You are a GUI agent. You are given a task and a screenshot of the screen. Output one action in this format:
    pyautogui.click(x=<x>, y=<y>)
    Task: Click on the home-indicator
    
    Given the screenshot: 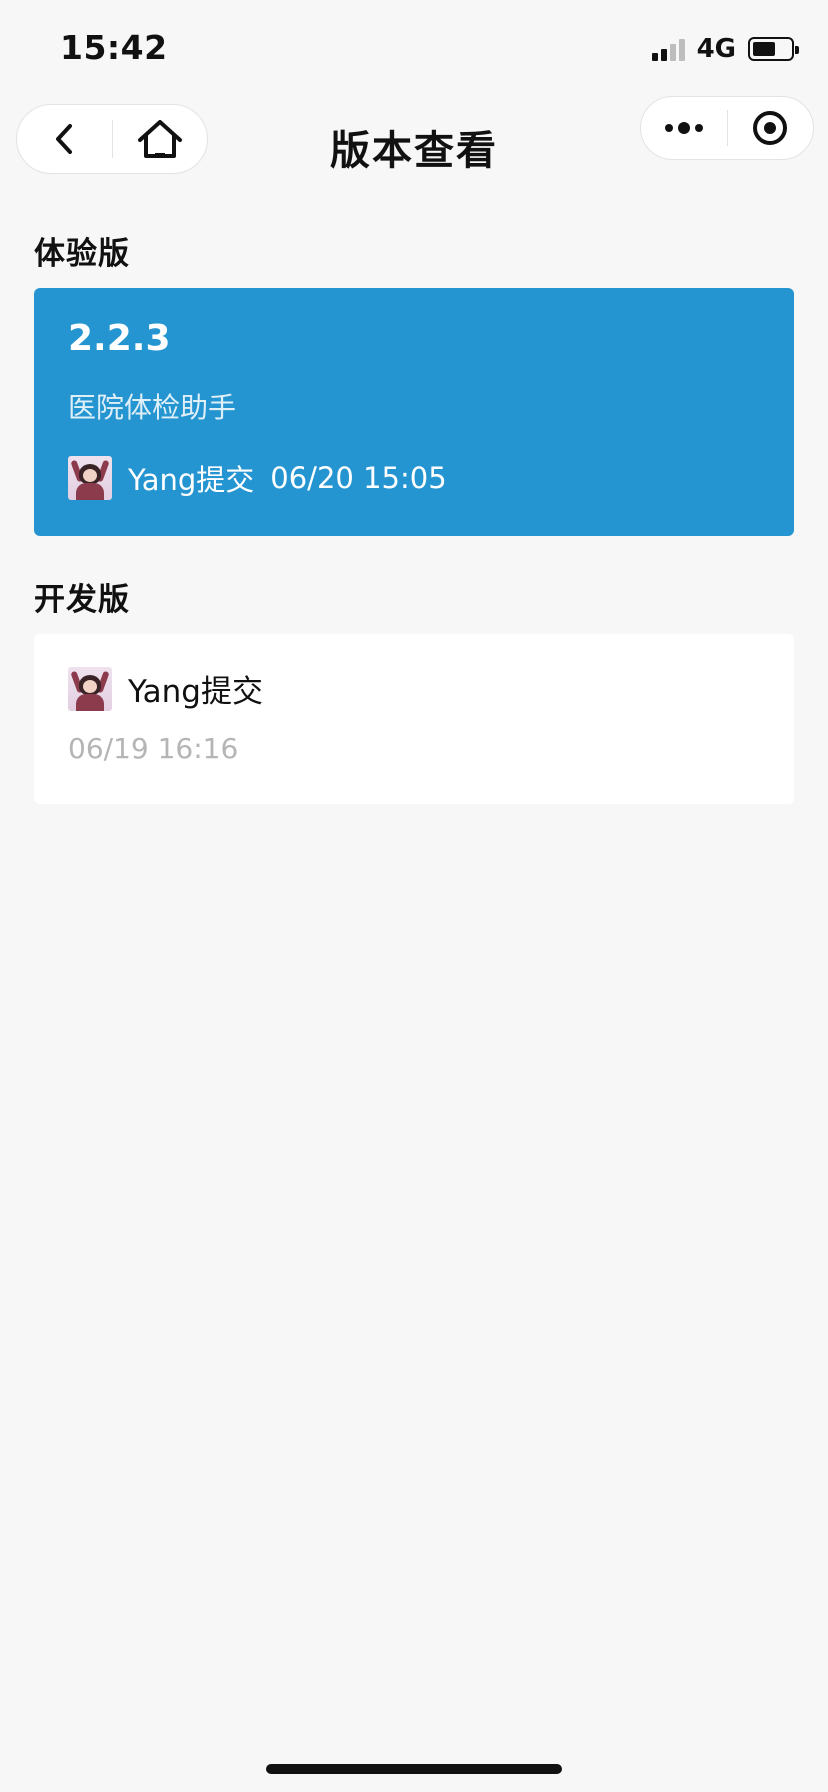 What is the action you would take?
    pyautogui.click(x=414, y=1769)
    